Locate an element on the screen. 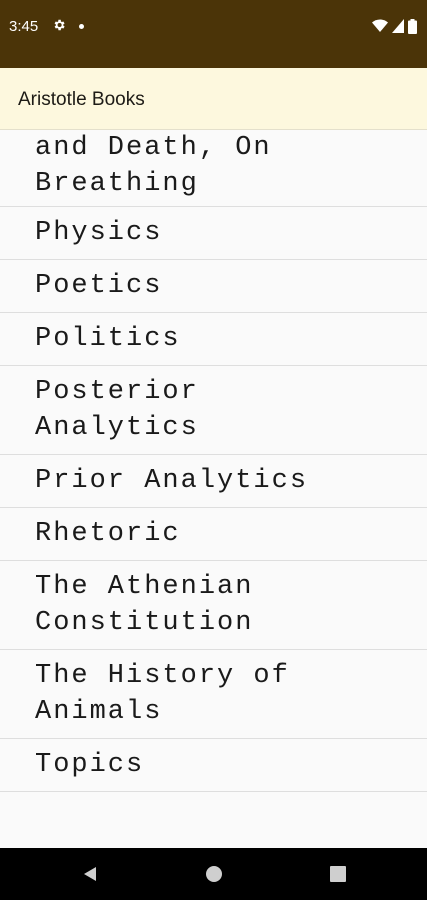 This screenshot has width=427, height=900. page-title: Aristotle Books is located at coordinates (81, 99).